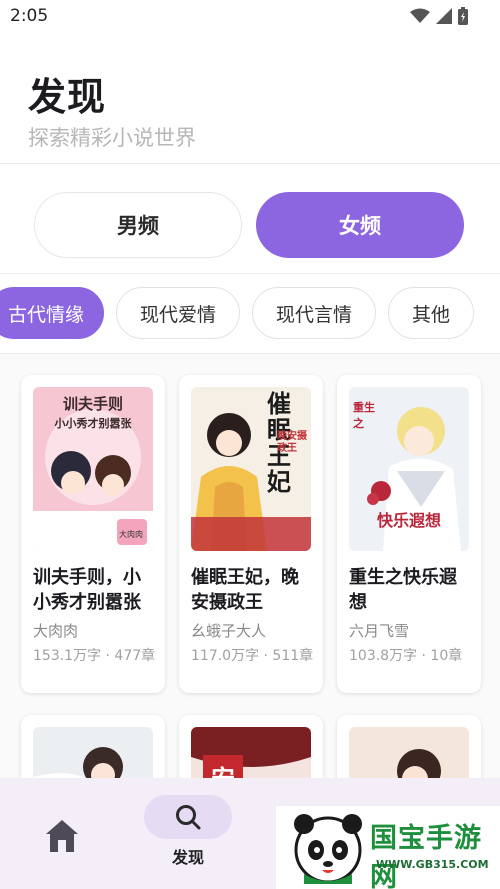 The height and width of the screenshot is (889, 500). What do you see at coordinates (406, 656) in the screenshot?
I see `book-meta: 103.8万字 · 10章` at bounding box center [406, 656].